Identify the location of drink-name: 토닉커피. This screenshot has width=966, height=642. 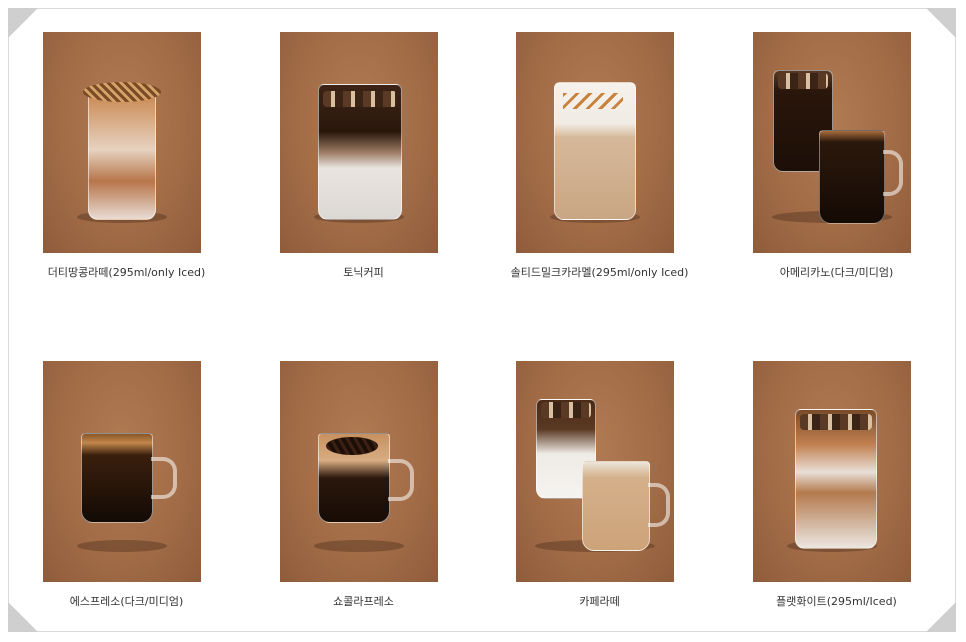
(363, 272).